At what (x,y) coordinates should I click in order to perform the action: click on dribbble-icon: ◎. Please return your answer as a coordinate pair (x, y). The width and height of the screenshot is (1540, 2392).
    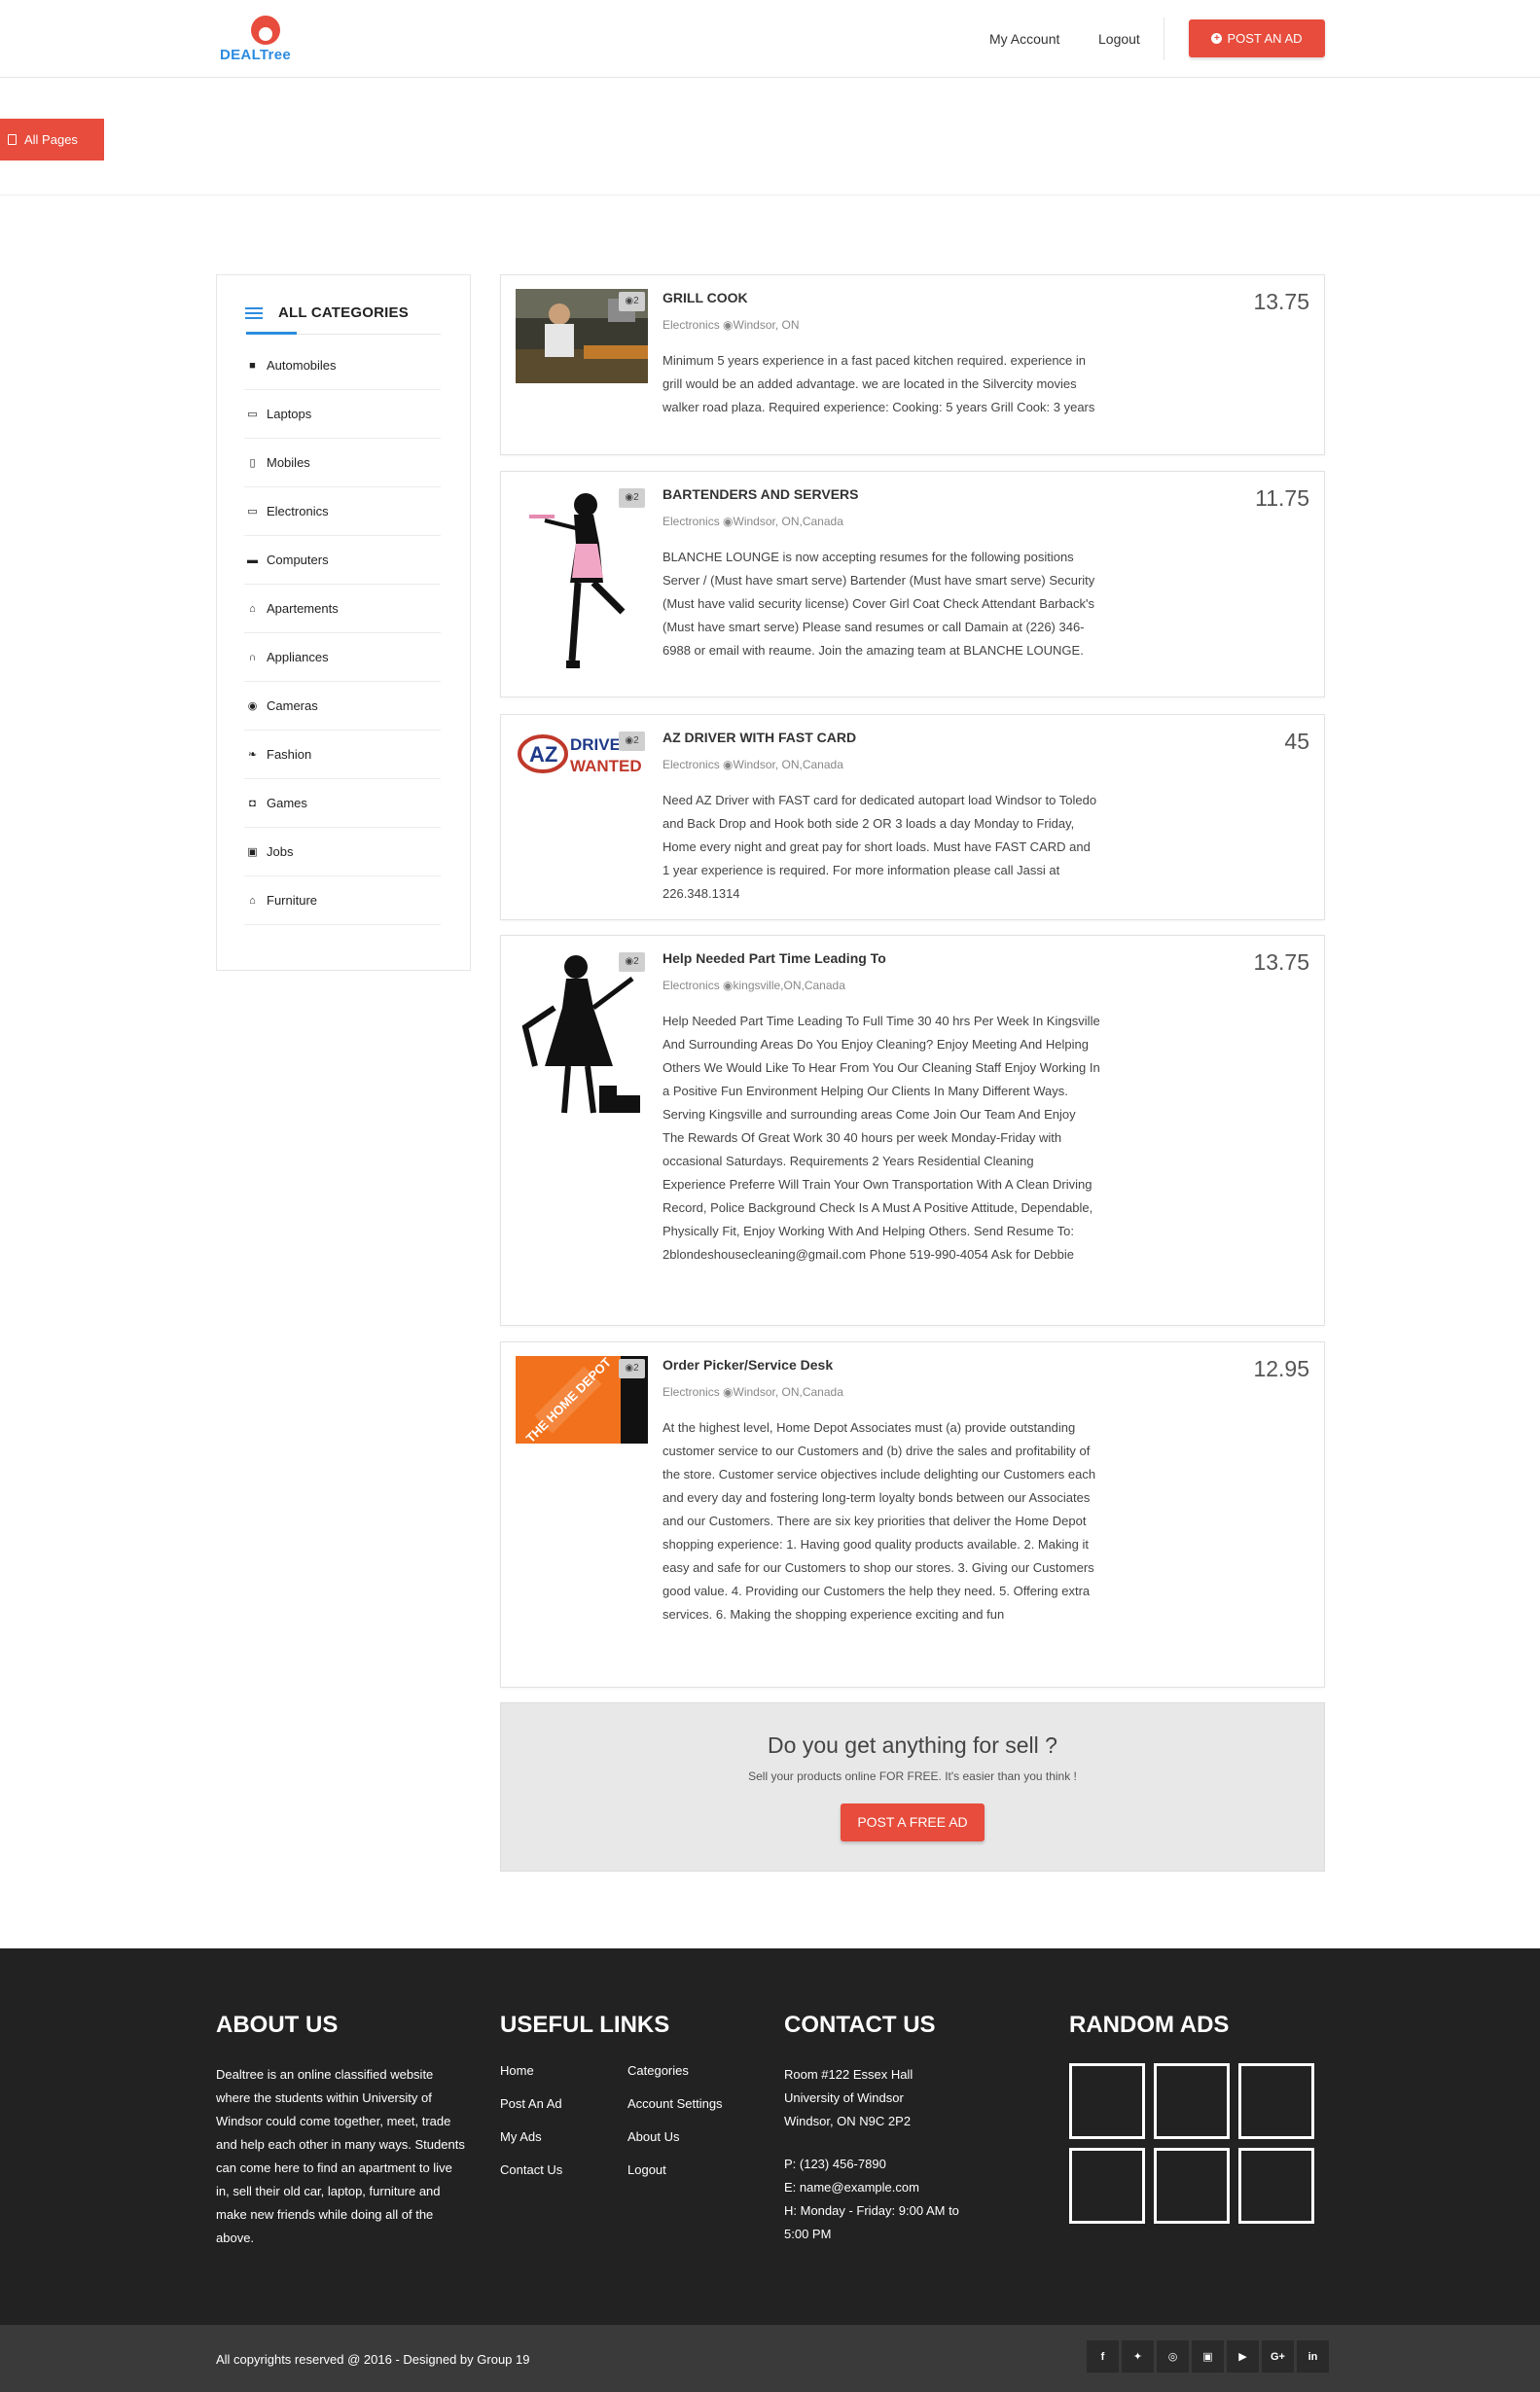
    Looking at the image, I should click on (1173, 2356).